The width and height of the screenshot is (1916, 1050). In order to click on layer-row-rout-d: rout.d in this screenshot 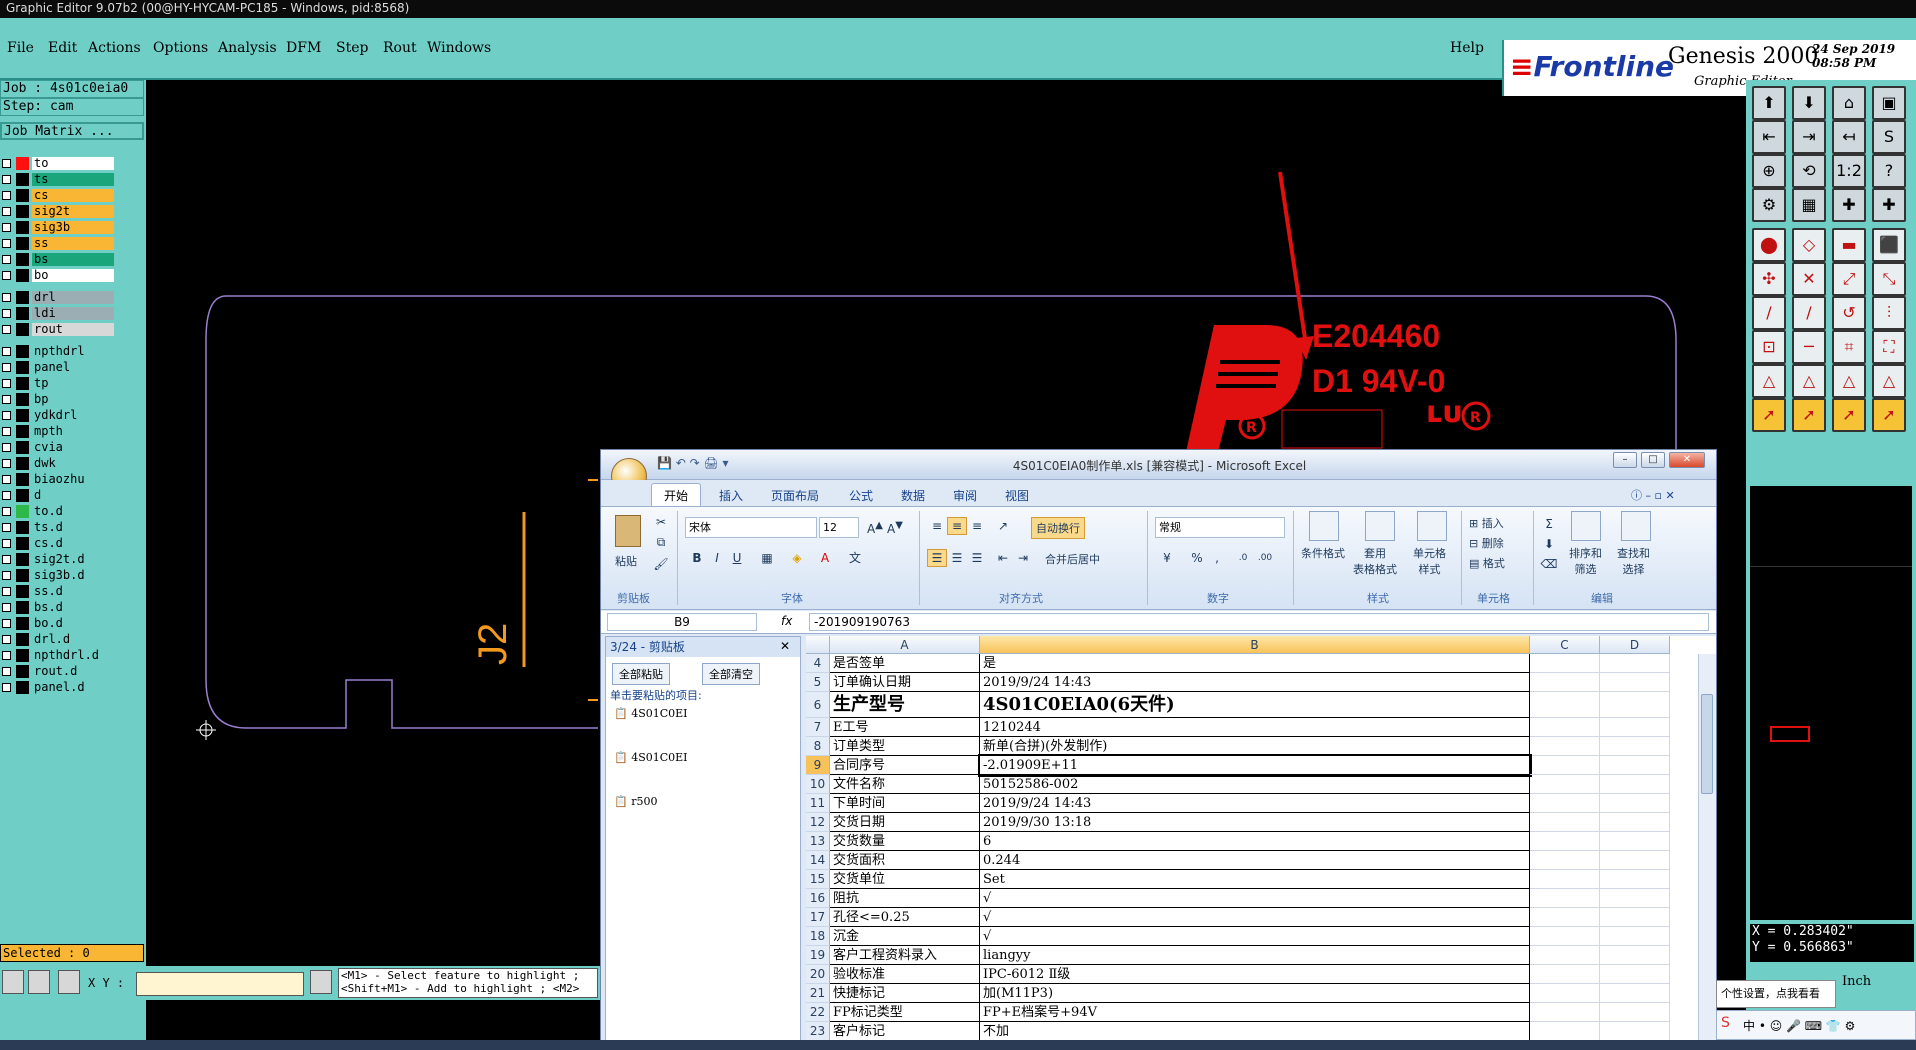, I will do `click(59, 671)`.